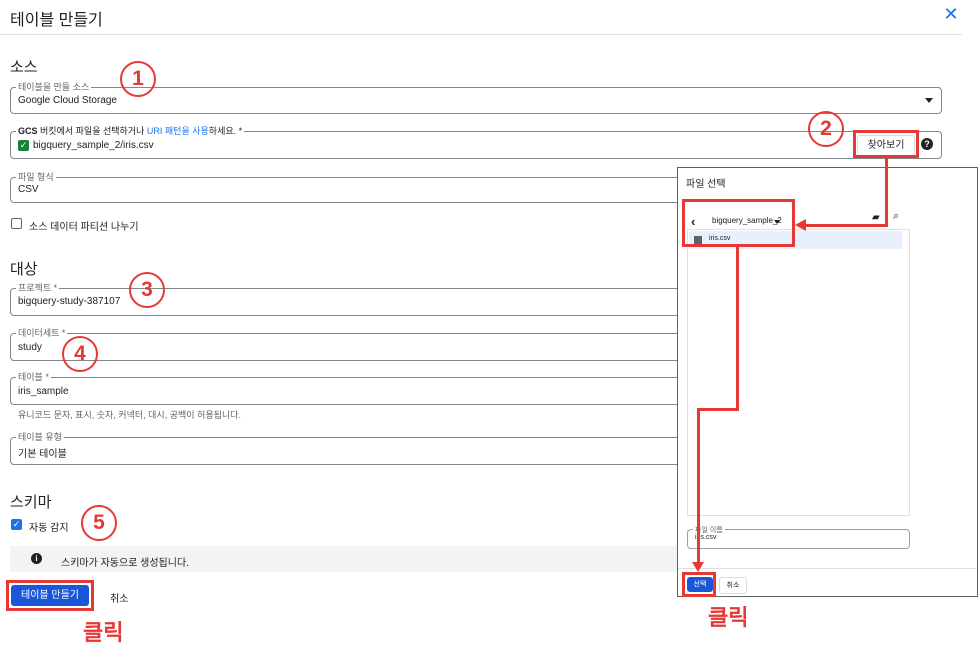 The image size is (978, 647). Describe the element at coordinates (50, 595) in the screenshot. I see `create-table-button: 테이블 만들기` at that location.